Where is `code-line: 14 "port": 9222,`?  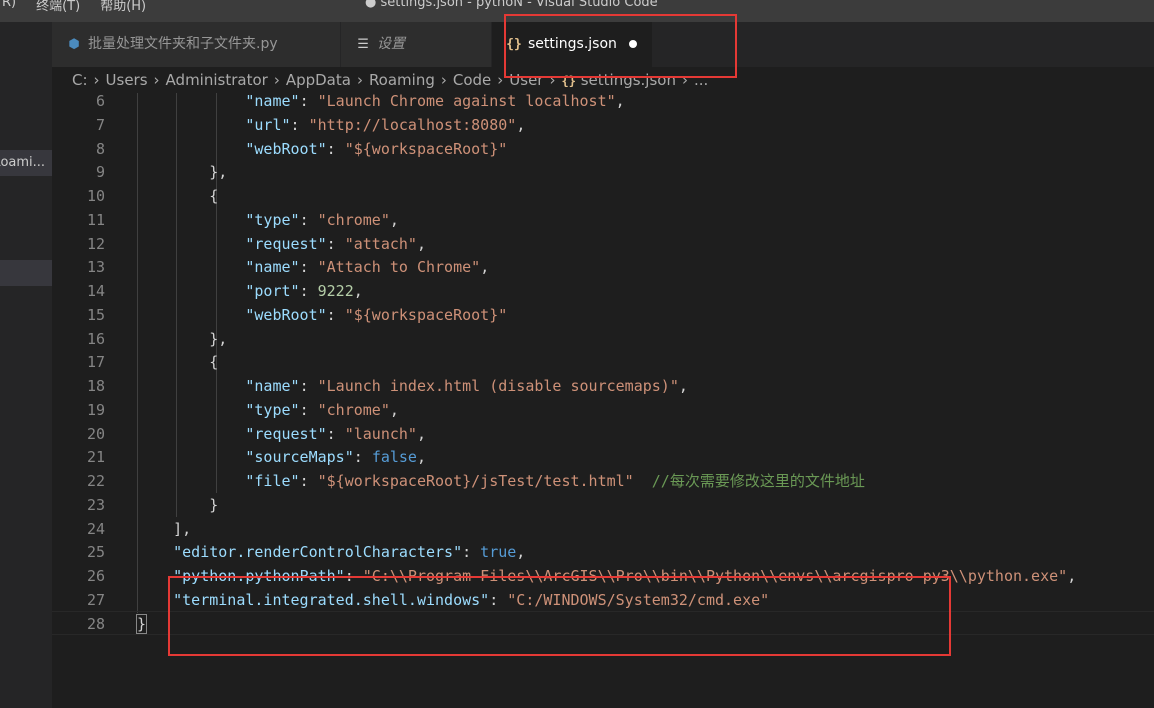
code-line: 14 "port": 9222, is located at coordinates (603, 291).